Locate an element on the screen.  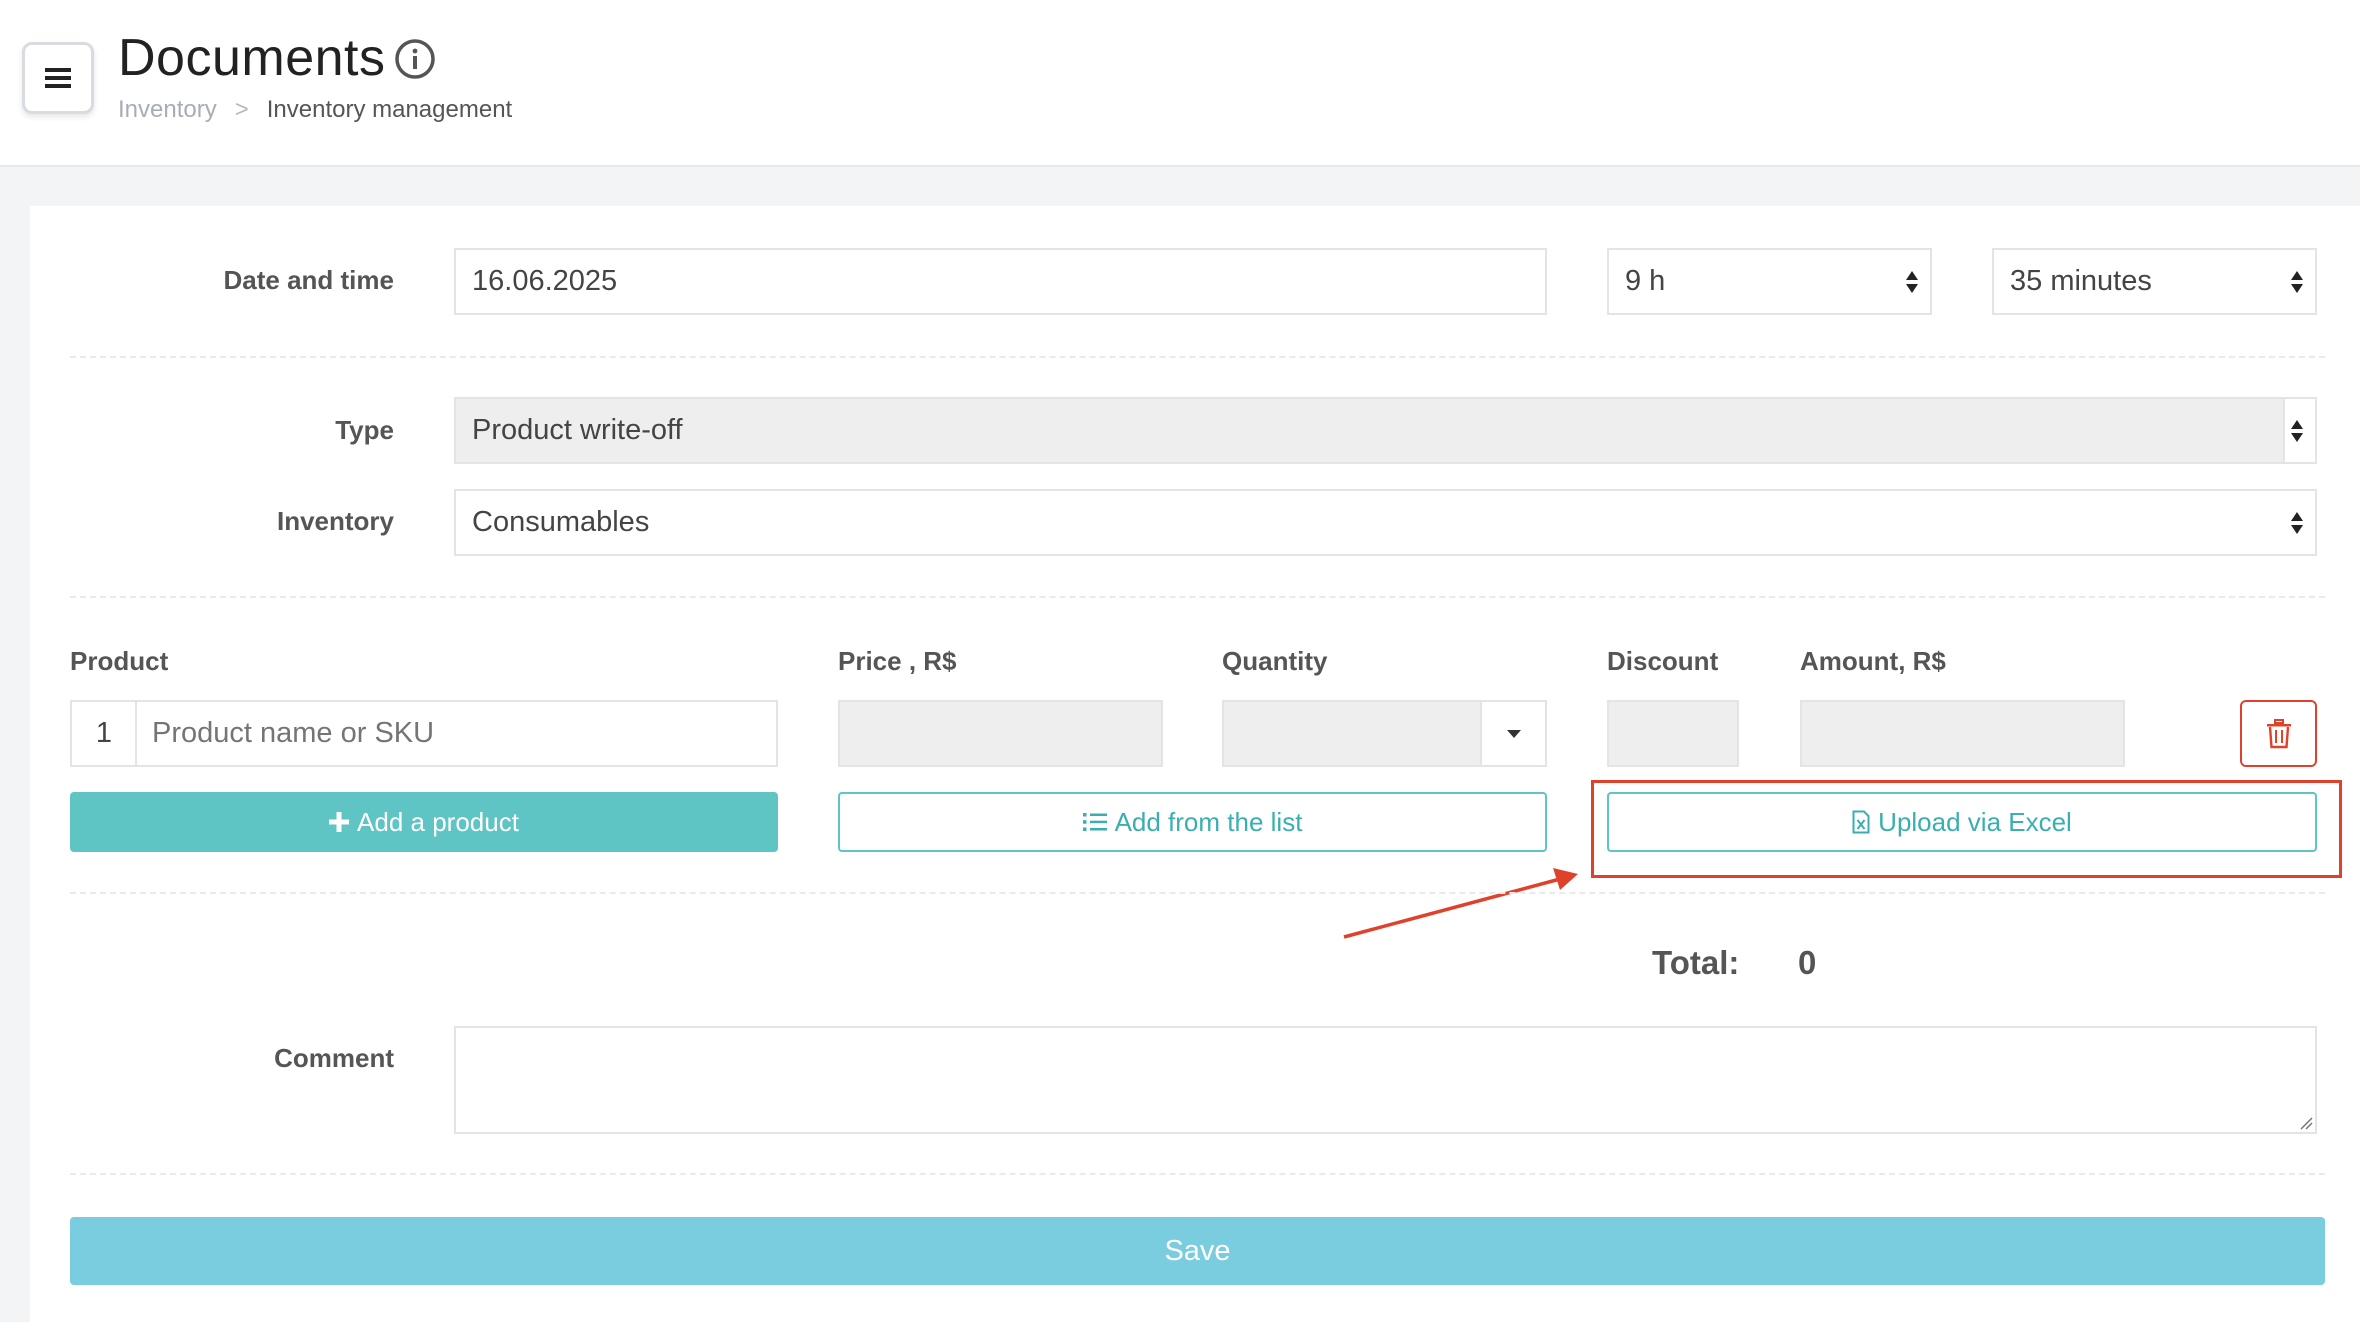
menu-icon is located at coordinates (58, 78).